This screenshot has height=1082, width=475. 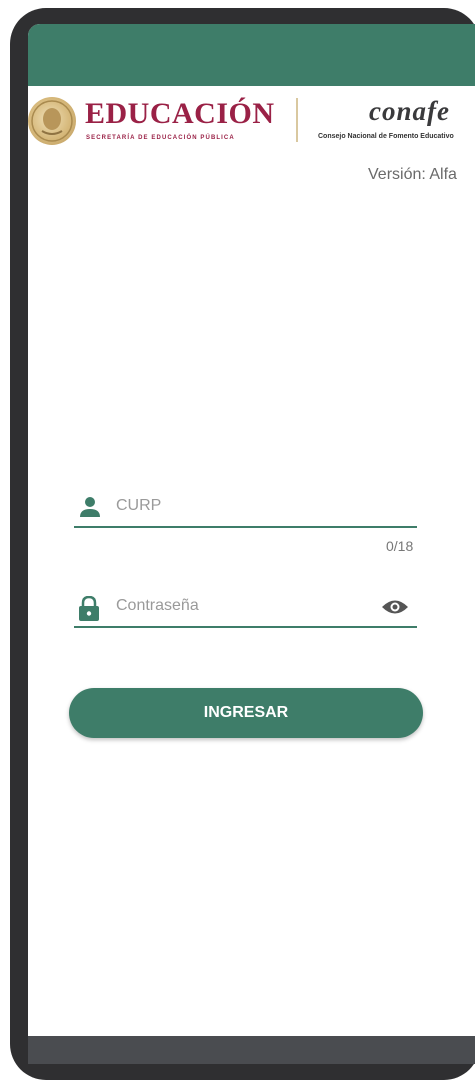 I want to click on education-logo-text: EDUCACIÓN, so click(x=180, y=113).